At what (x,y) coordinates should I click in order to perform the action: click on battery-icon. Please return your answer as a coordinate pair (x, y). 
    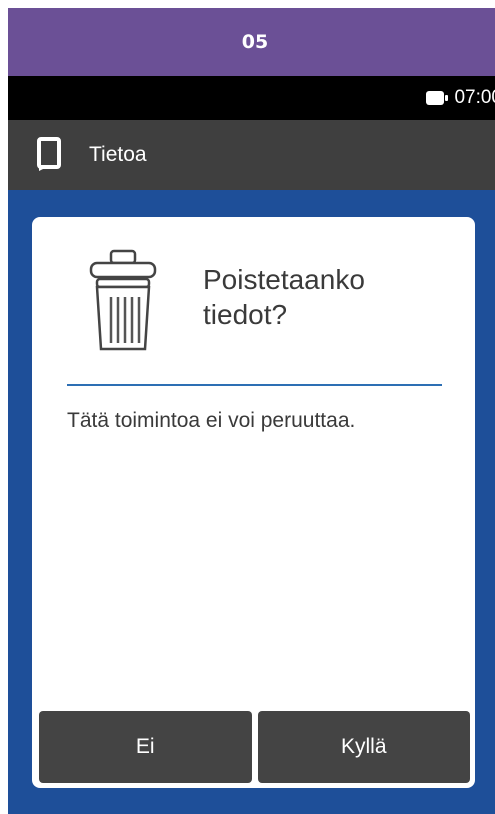
    Looking at the image, I should click on (437, 98).